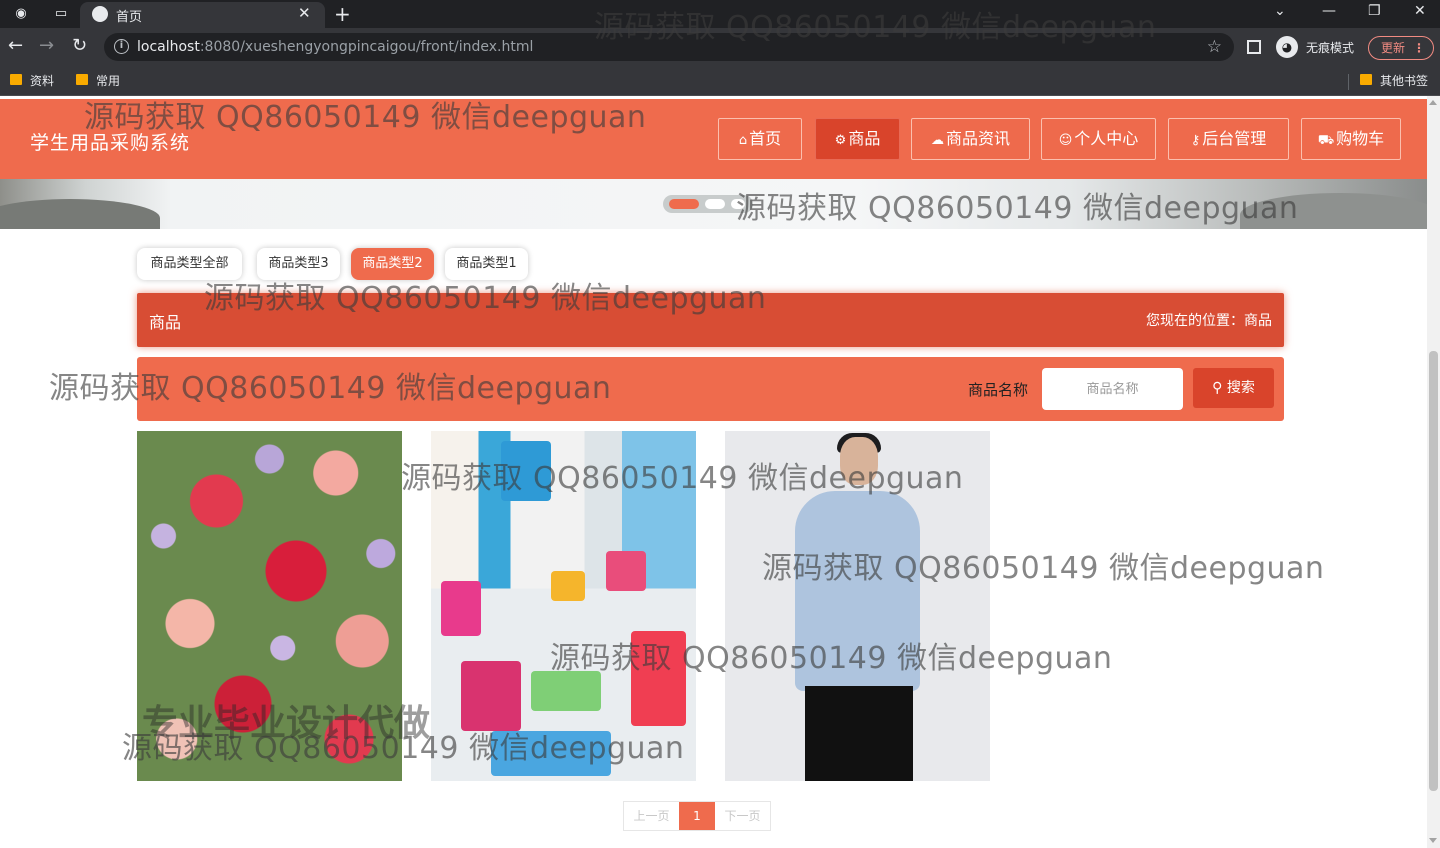 The width and height of the screenshot is (1440, 848). I want to click on bookmark-folder-0: 资料, so click(32, 80).